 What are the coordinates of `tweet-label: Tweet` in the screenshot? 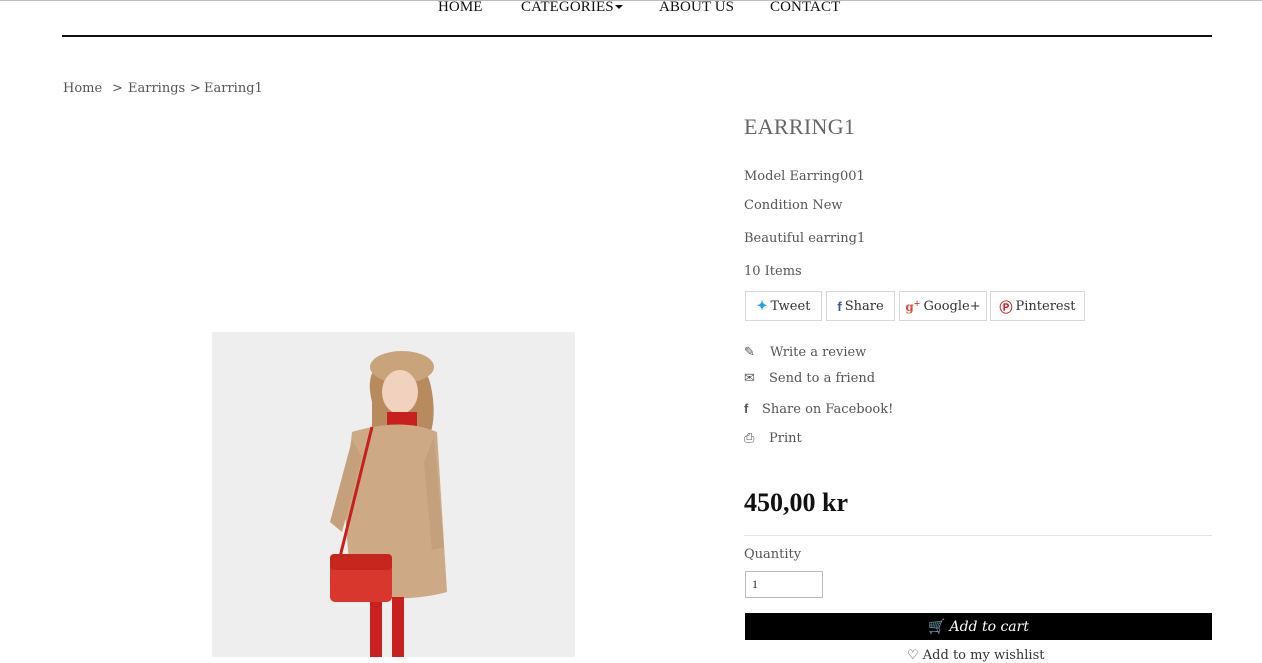 It's located at (790, 306).